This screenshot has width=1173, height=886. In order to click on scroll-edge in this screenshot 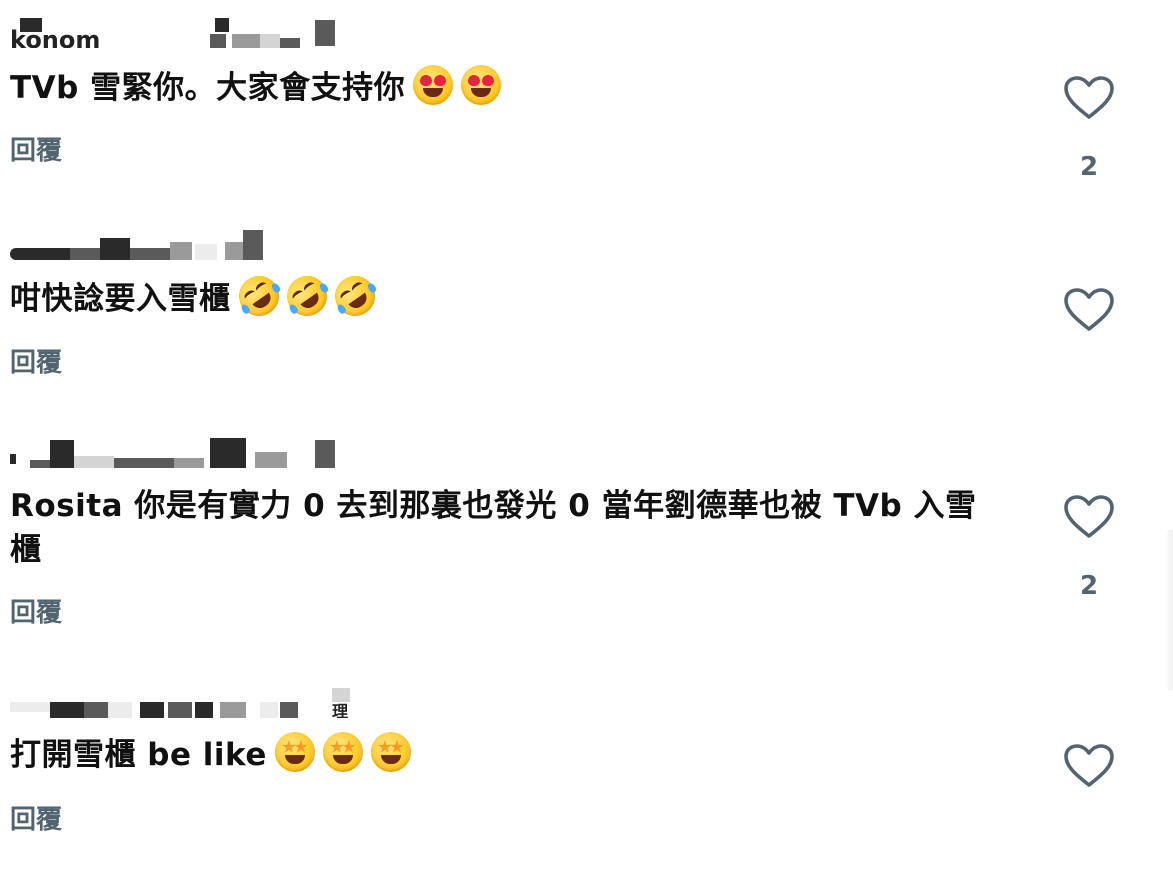, I will do `click(1169, 610)`.